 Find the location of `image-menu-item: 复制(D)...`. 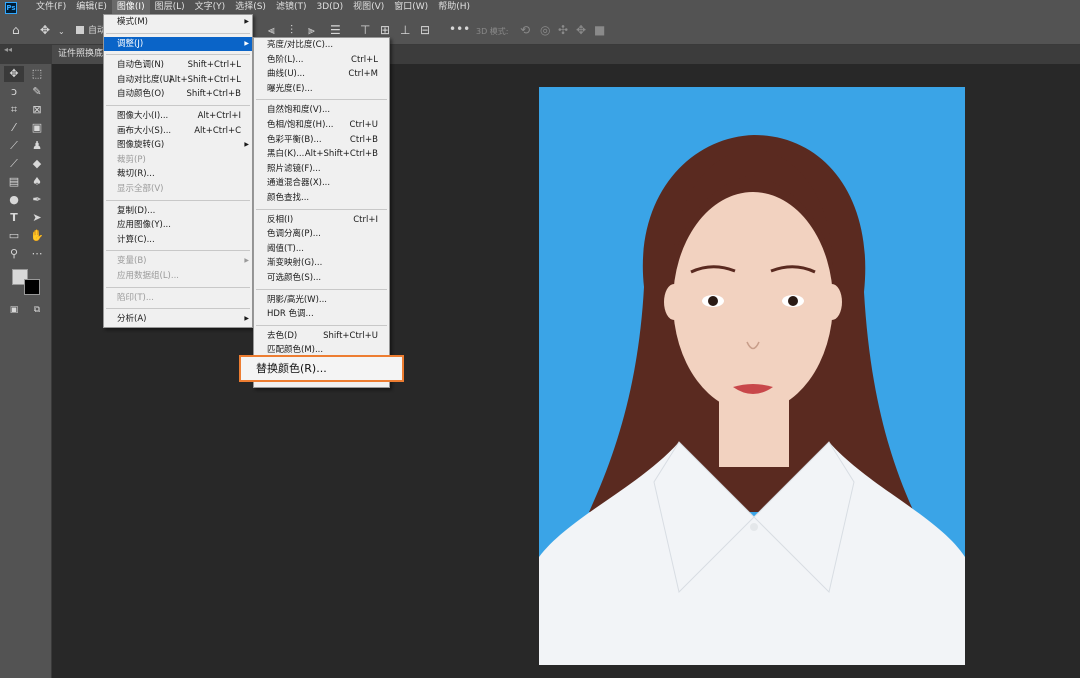

image-menu-item: 复制(D)... is located at coordinates (178, 211).